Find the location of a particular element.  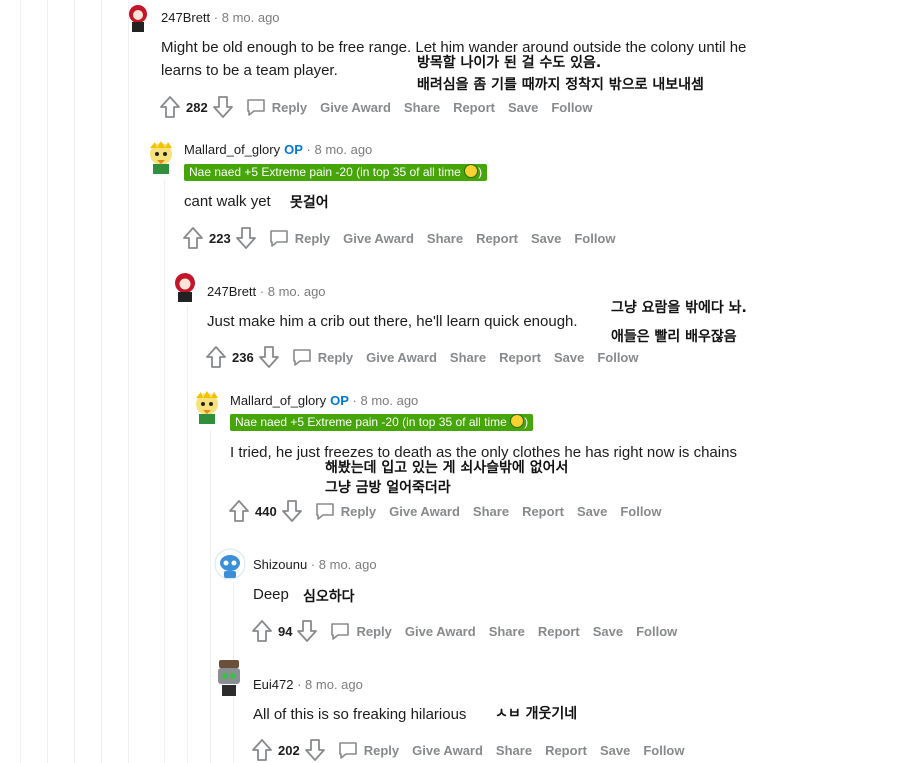

translation-line: 방목할 나이가 된 걸 수도 있음. is located at coordinates (509, 63).